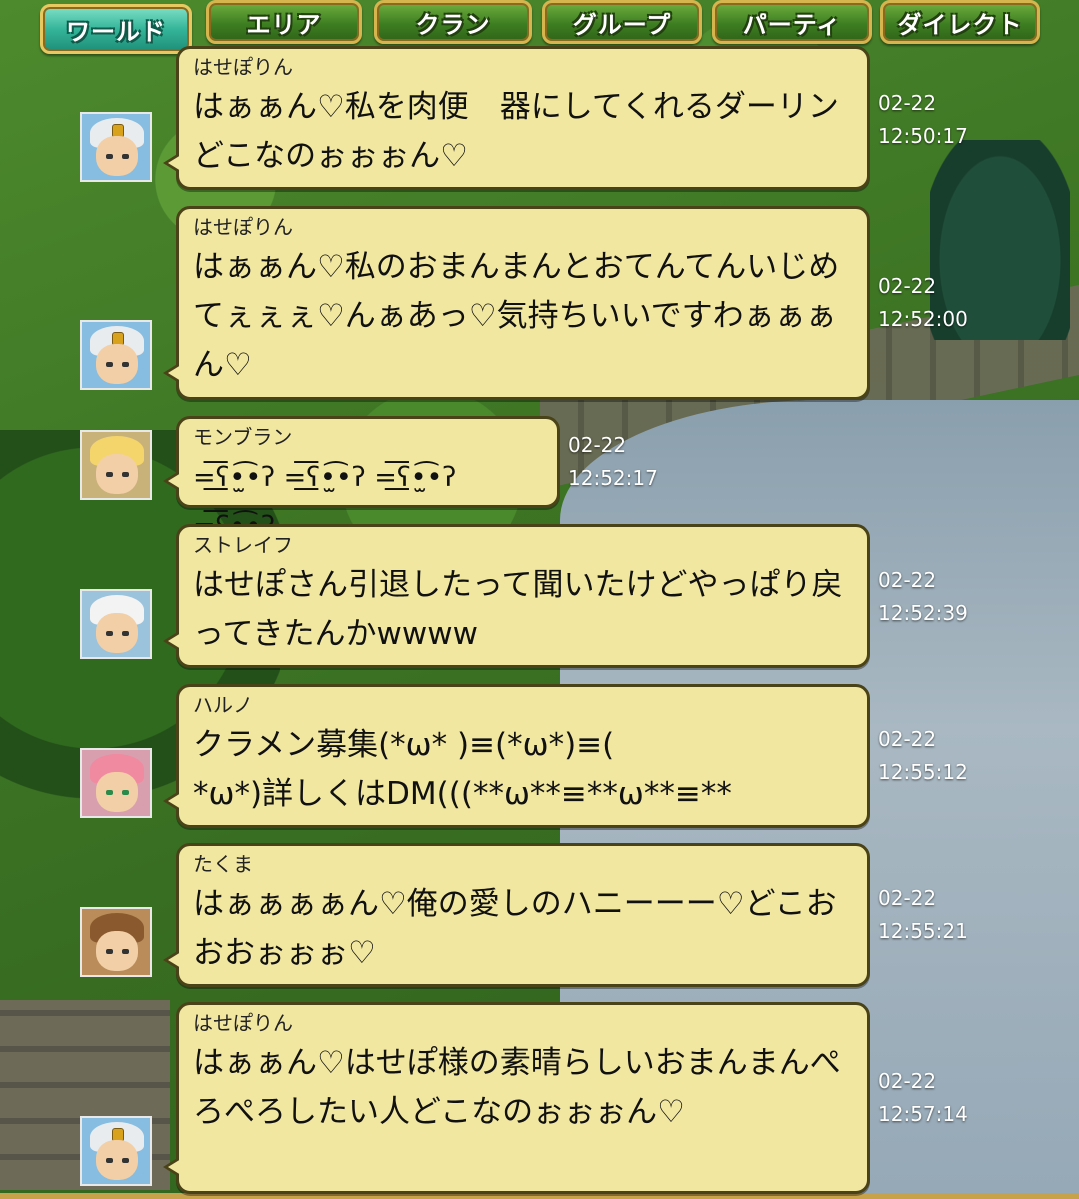 Image resolution: width=1079 pixels, height=1199 pixels. What do you see at coordinates (923, 755) in the screenshot?
I see `message-timestamp: 02-22 12:55:12` at bounding box center [923, 755].